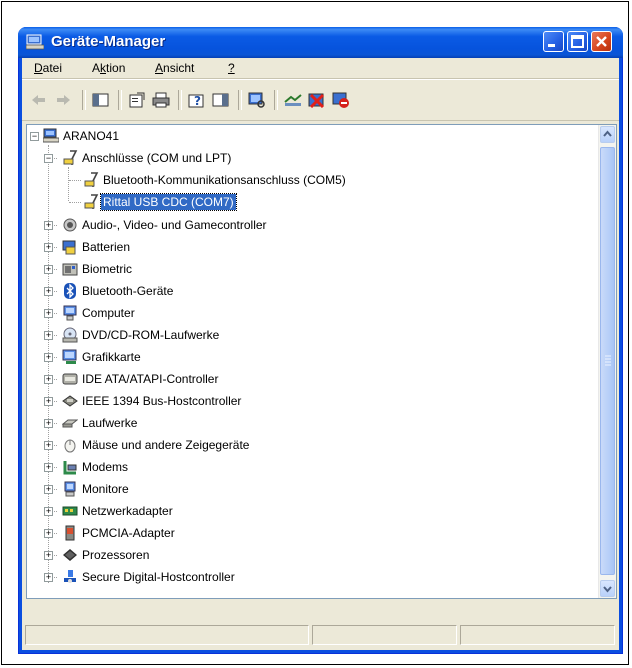 This screenshot has height=668, width=632. I want to click on minimize-button, so click(553, 41).